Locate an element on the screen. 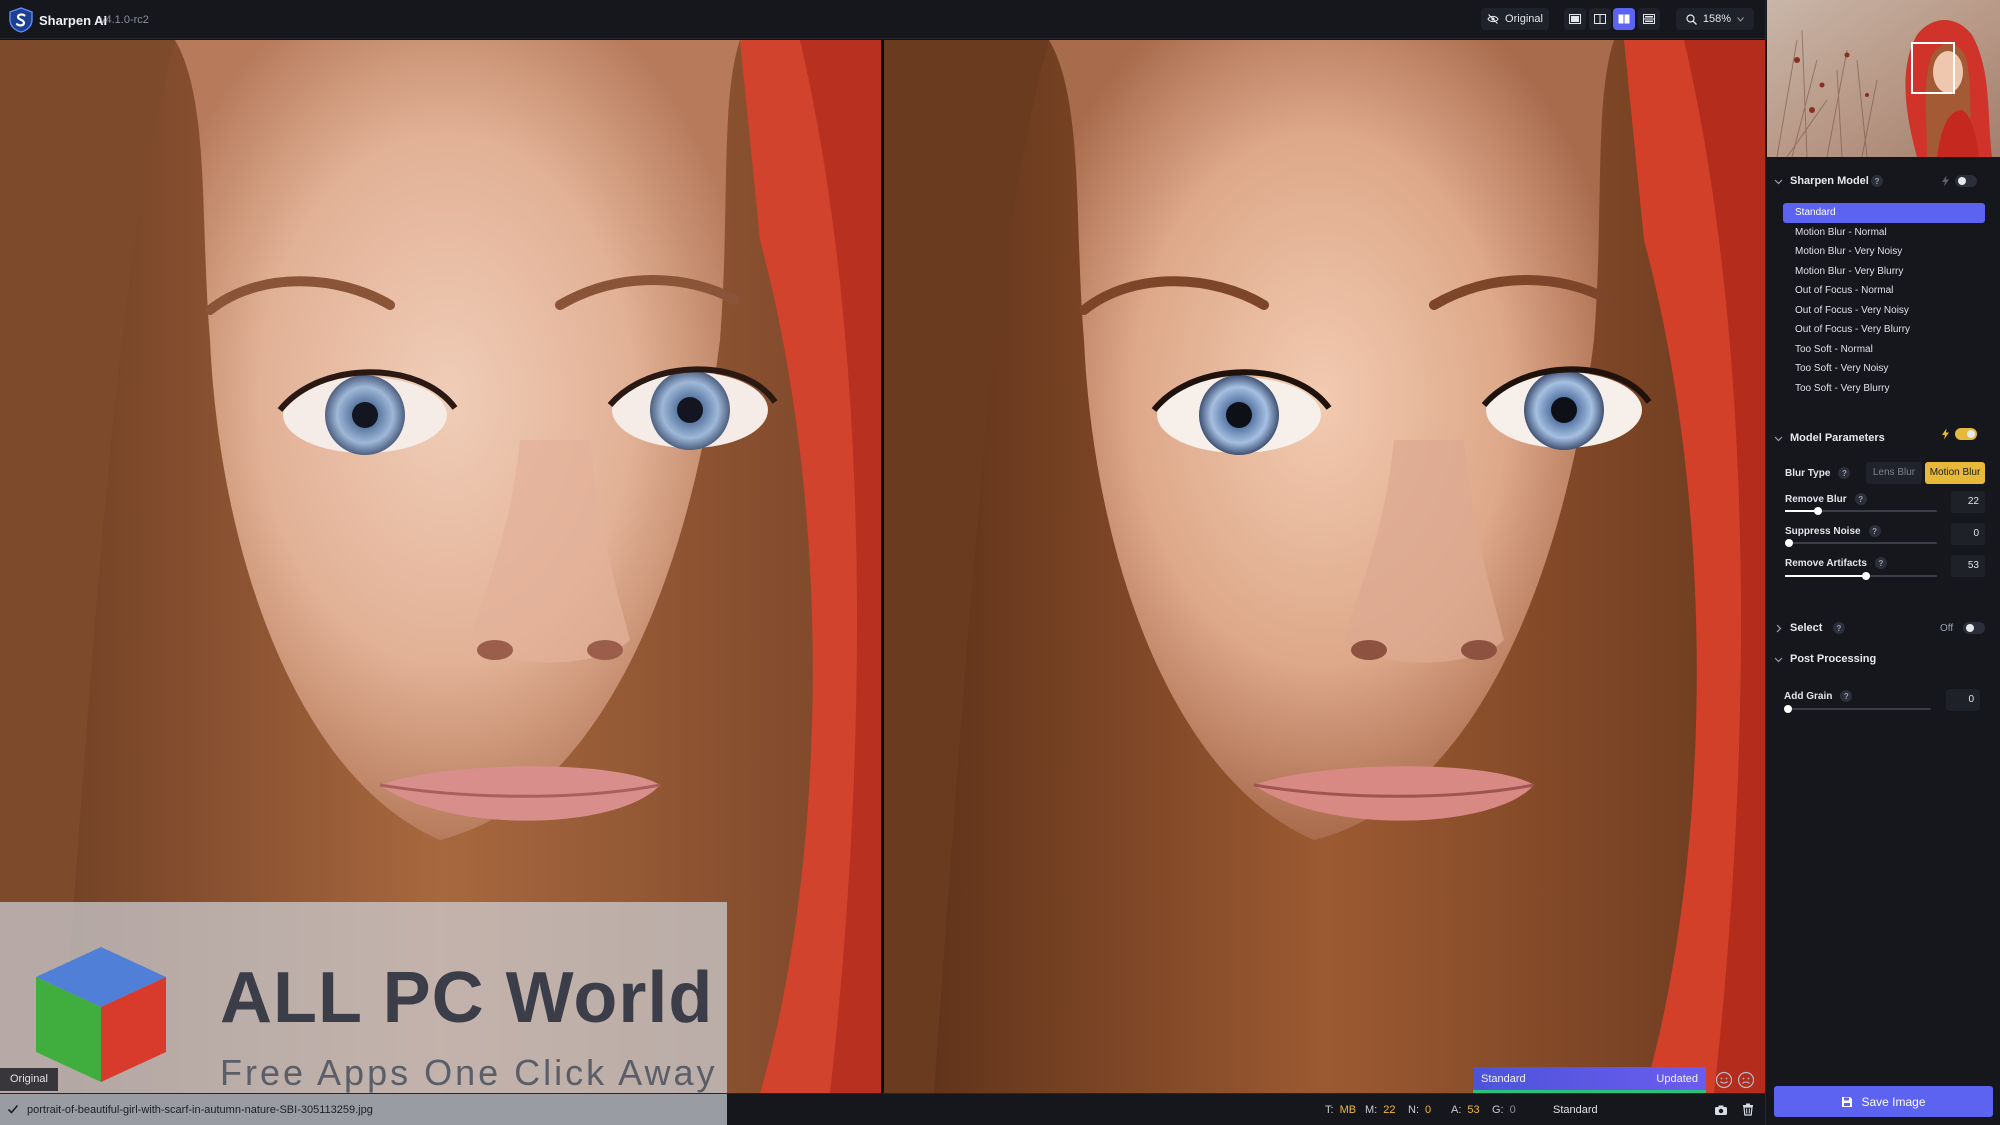 The image size is (2000, 1125). suppress-noise-value: 0 is located at coordinates (1968, 534).